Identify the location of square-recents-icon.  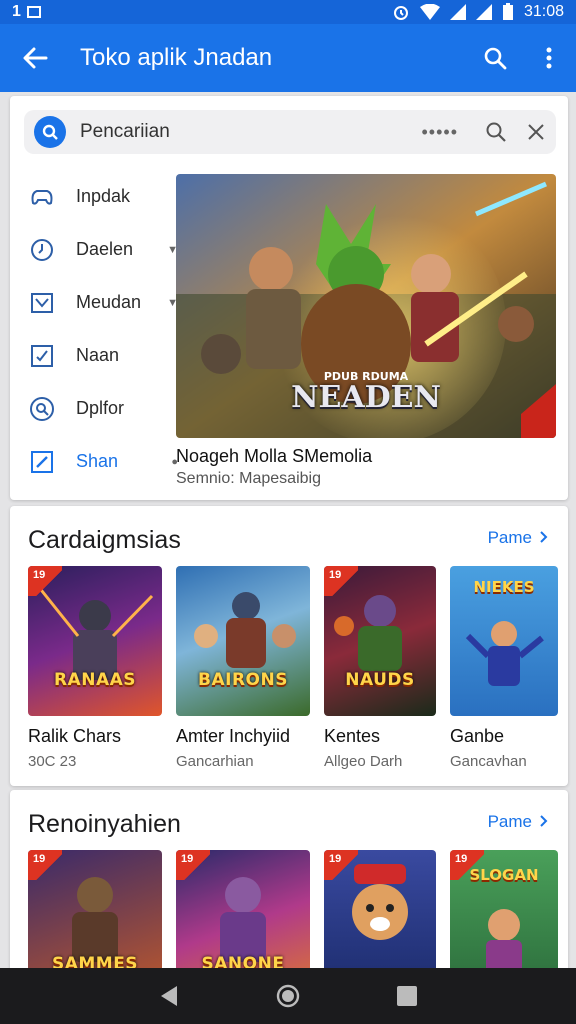
(406, 996).